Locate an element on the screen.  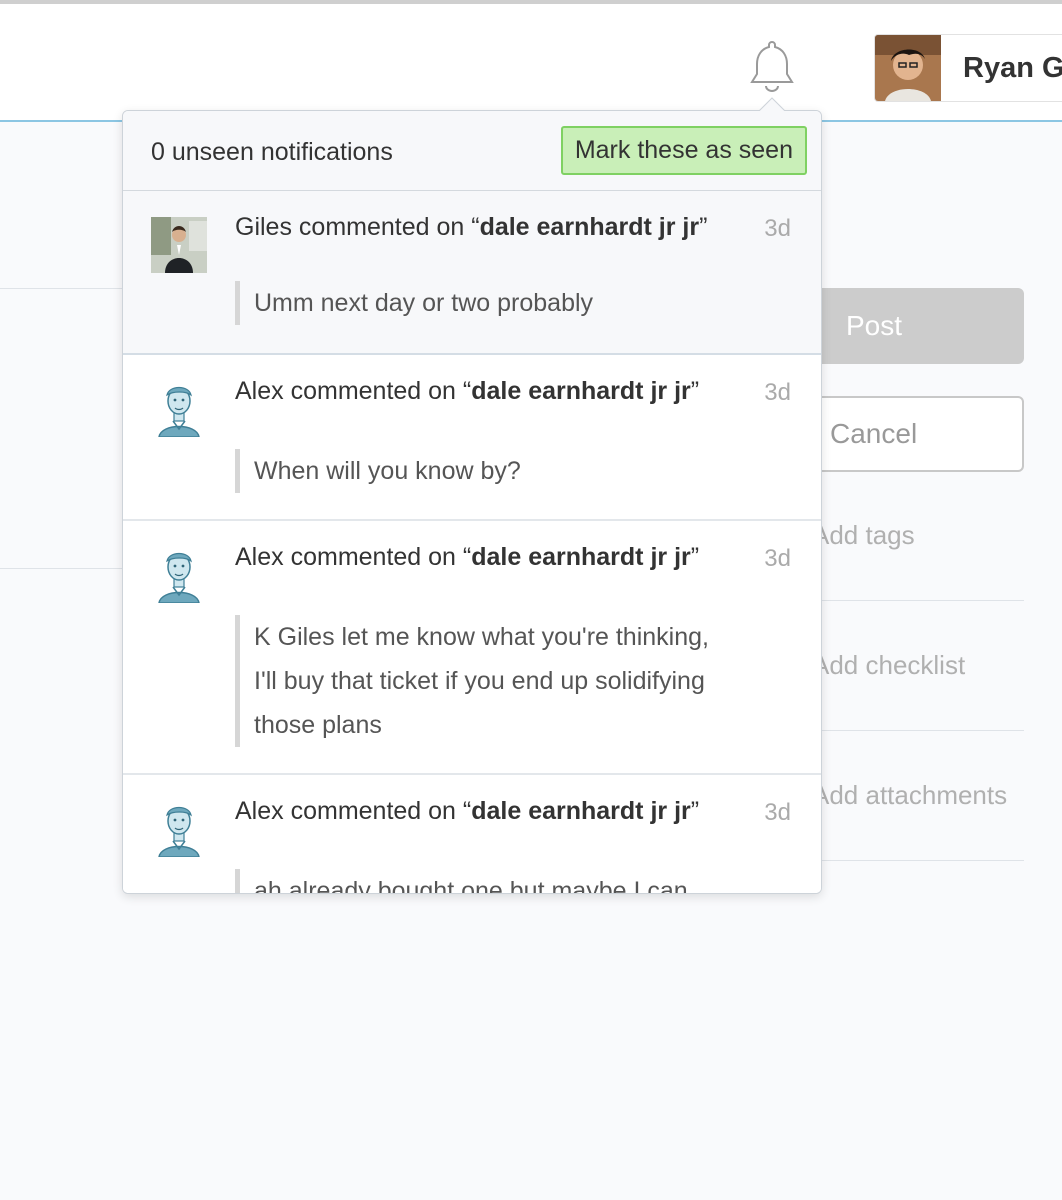
top-header: Ryan Go is located at coordinates (531, 63).